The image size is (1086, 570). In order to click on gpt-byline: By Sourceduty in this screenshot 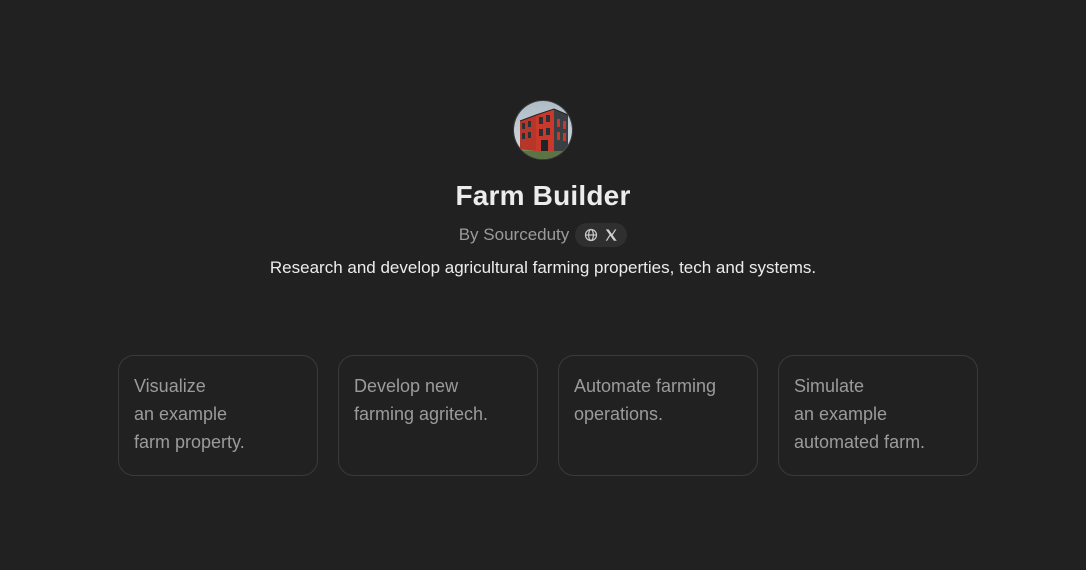, I will do `click(543, 235)`.